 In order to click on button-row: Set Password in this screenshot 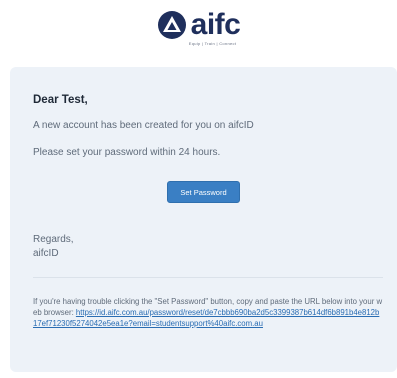, I will do `click(203, 192)`.